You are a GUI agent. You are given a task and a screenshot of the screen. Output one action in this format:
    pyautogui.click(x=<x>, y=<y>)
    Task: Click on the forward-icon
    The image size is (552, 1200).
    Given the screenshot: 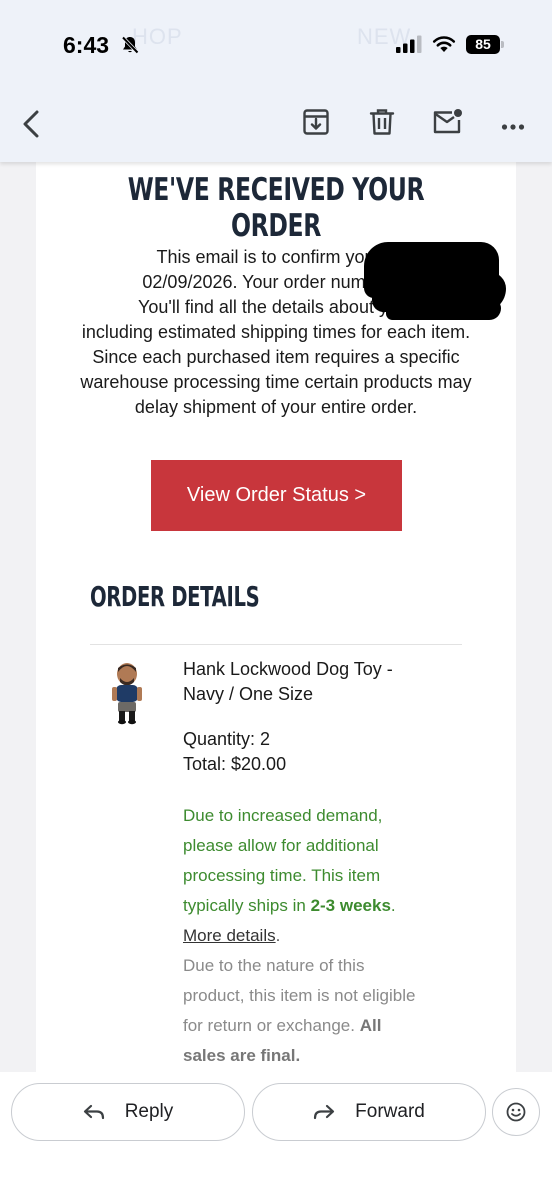 What is the action you would take?
    pyautogui.click(x=324, y=1112)
    